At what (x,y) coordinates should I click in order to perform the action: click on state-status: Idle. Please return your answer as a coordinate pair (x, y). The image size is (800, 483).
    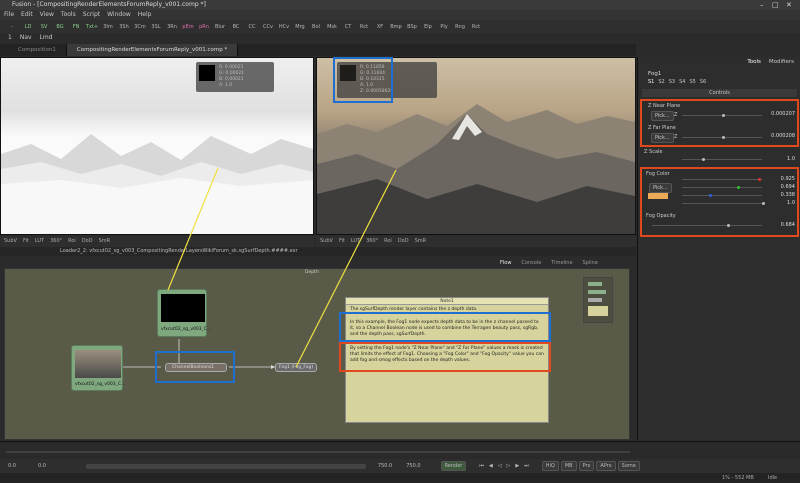
    Looking at the image, I should click on (773, 478).